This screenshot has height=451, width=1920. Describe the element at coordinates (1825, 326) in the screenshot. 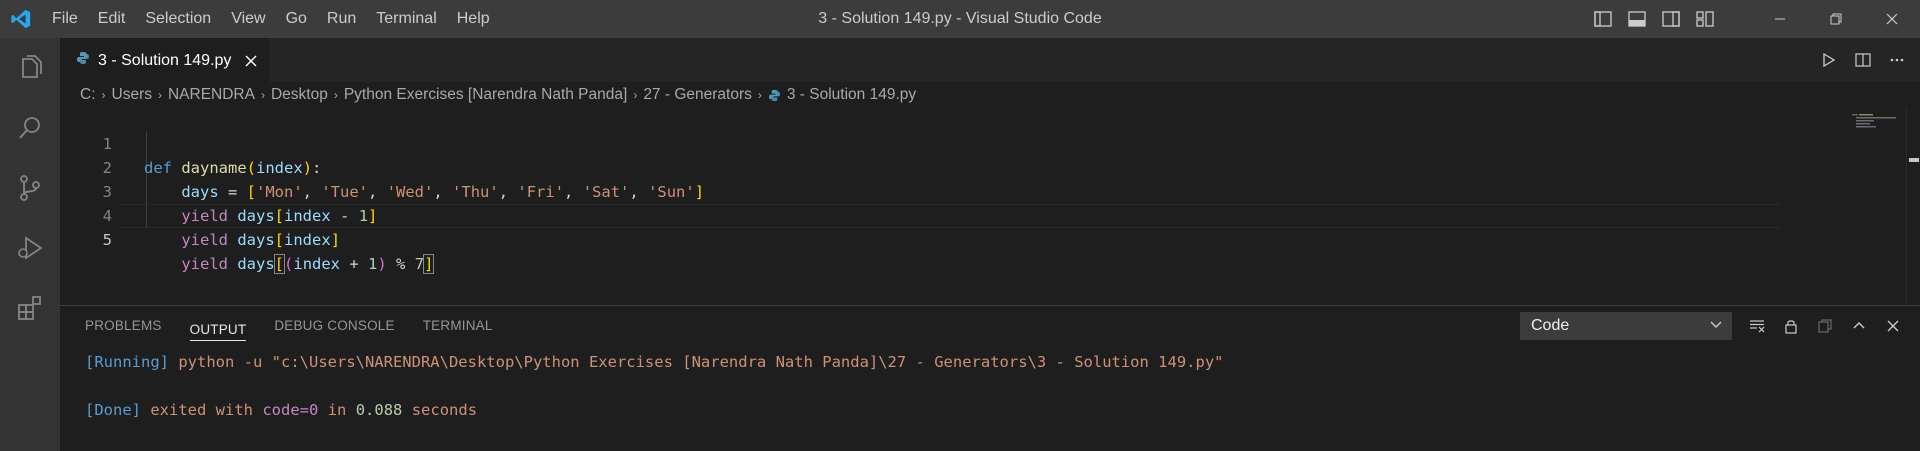

I see `open-log-file-icon` at that location.